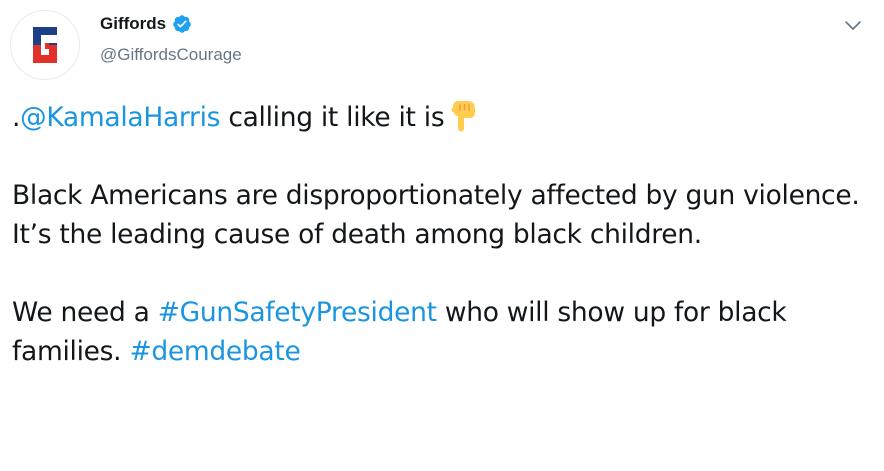 Image resolution: width=884 pixels, height=471 pixels. What do you see at coordinates (182, 24) in the screenshot?
I see `verified-badge-icon` at bounding box center [182, 24].